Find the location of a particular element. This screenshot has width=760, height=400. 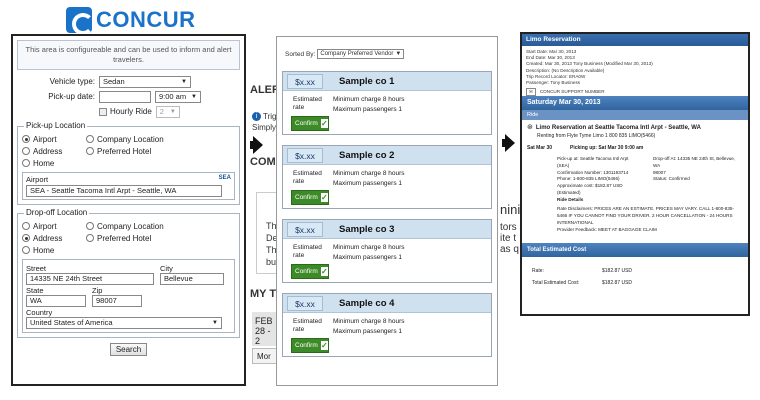

city-label: City is located at coordinates (166, 268).